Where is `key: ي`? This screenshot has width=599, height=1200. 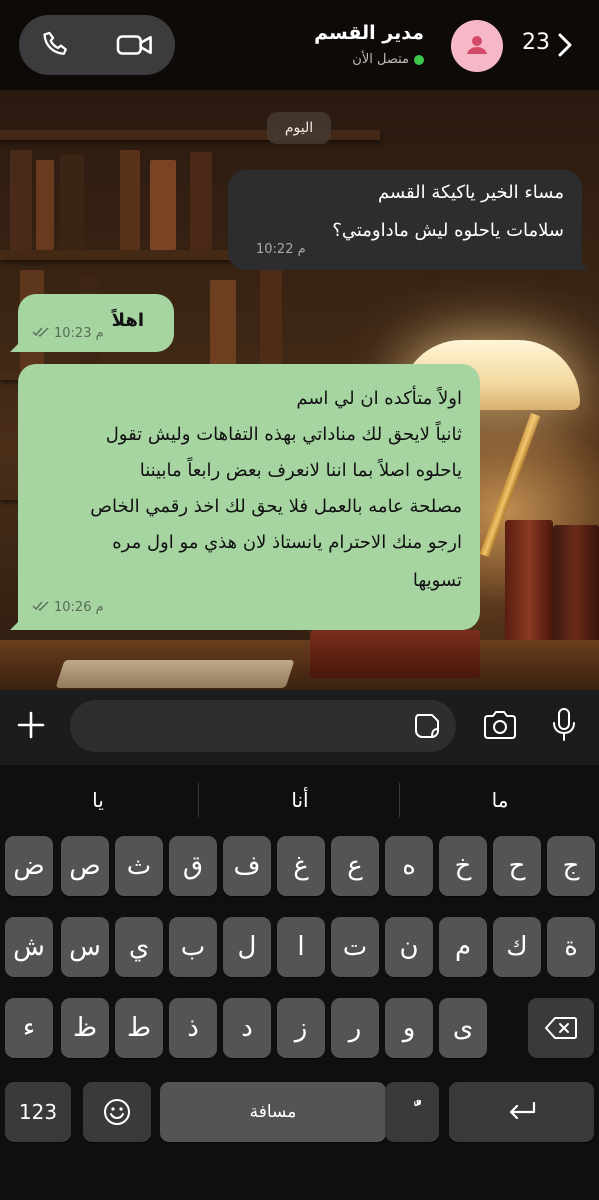 key: ي is located at coordinates (139, 947).